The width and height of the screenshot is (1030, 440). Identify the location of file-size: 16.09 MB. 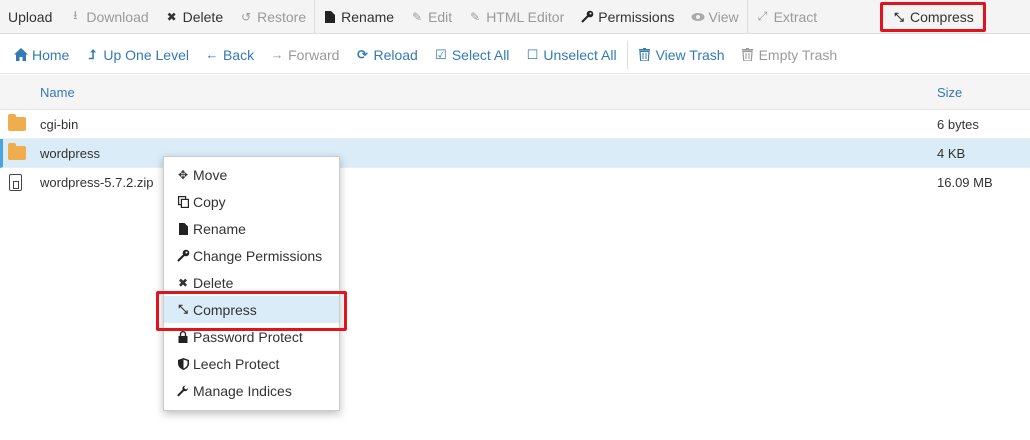
(965, 182).